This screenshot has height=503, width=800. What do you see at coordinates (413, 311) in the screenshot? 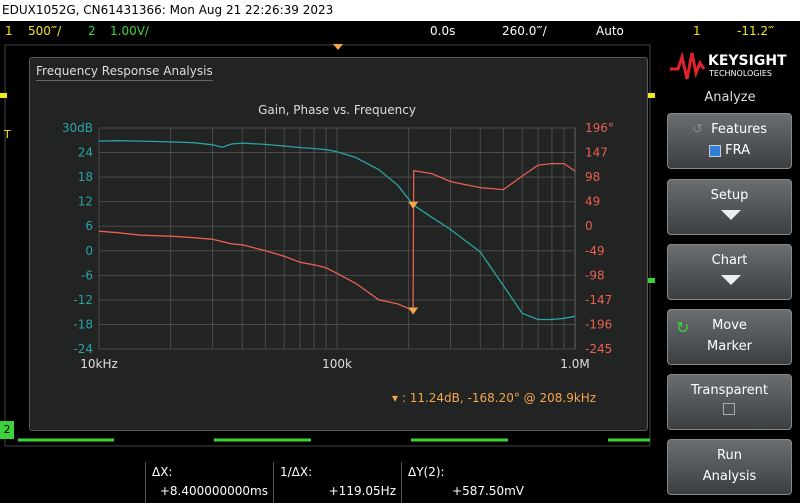
I see `marker-point` at bounding box center [413, 311].